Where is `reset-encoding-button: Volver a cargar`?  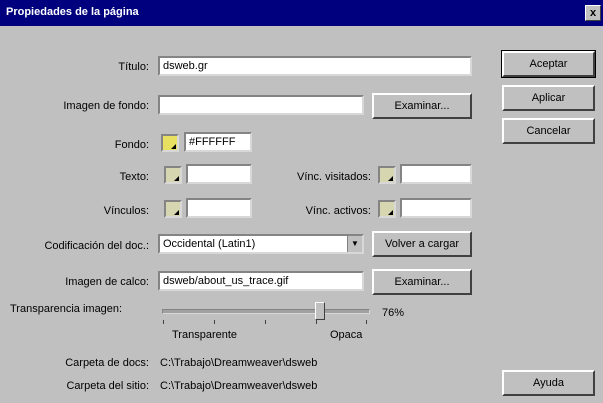
reset-encoding-button: Volver a cargar is located at coordinates (422, 244).